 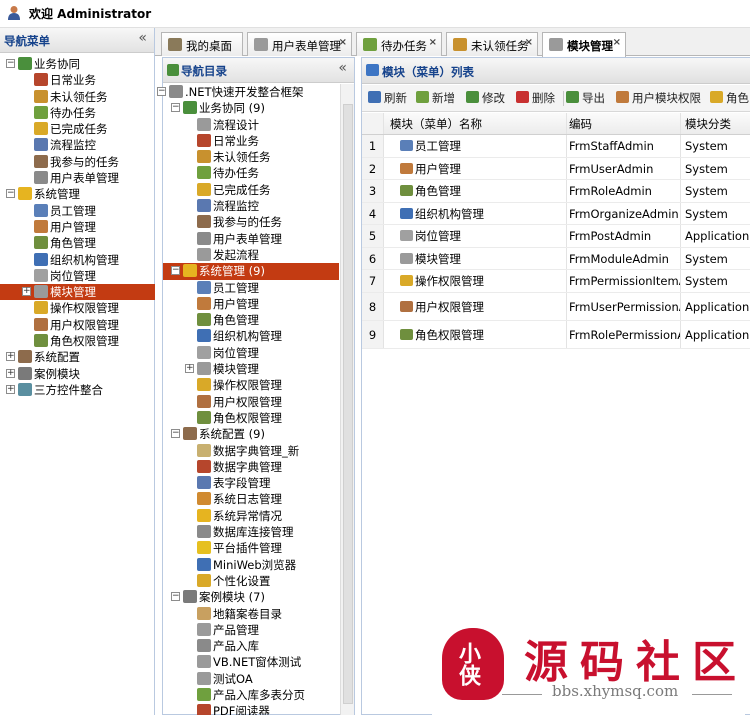 I want to click on tab-3: 未认领任务 ×, so click(x=492, y=44).